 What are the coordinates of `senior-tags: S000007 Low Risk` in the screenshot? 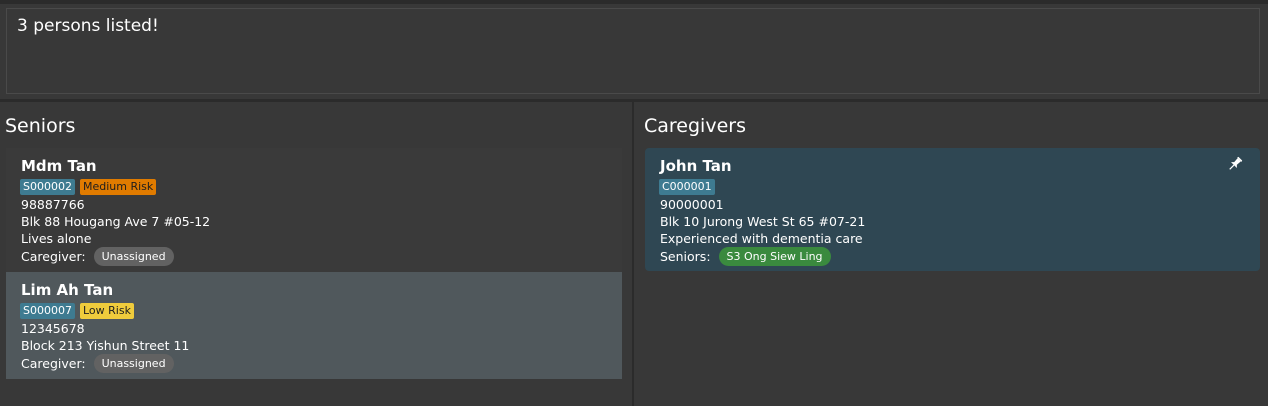 It's located at (77, 311).